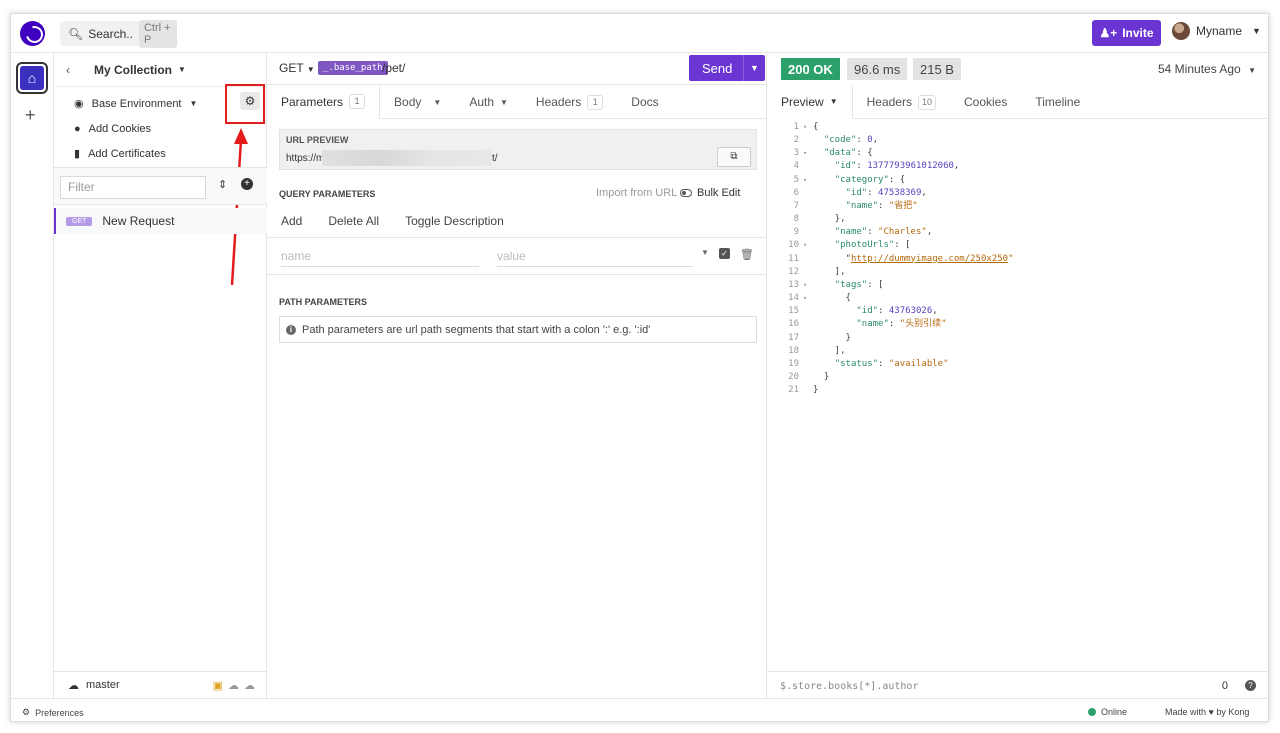 The width and height of the screenshot is (1280, 733). What do you see at coordinates (68, 70) in the screenshot?
I see `back-chevron-icon: ‹` at bounding box center [68, 70].